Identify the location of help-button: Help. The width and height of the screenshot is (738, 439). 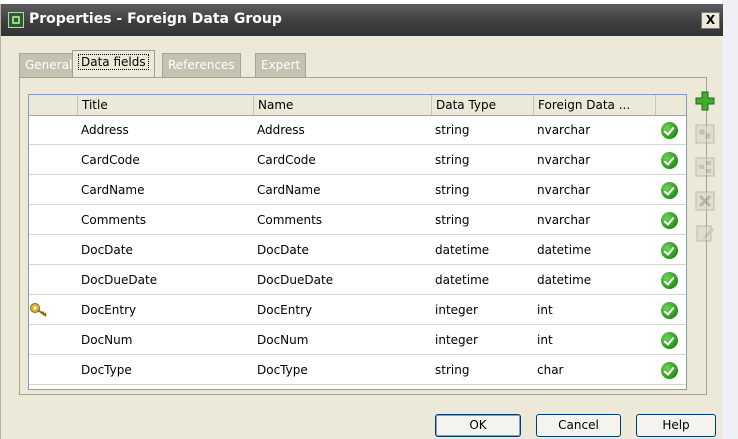
(676, 425).